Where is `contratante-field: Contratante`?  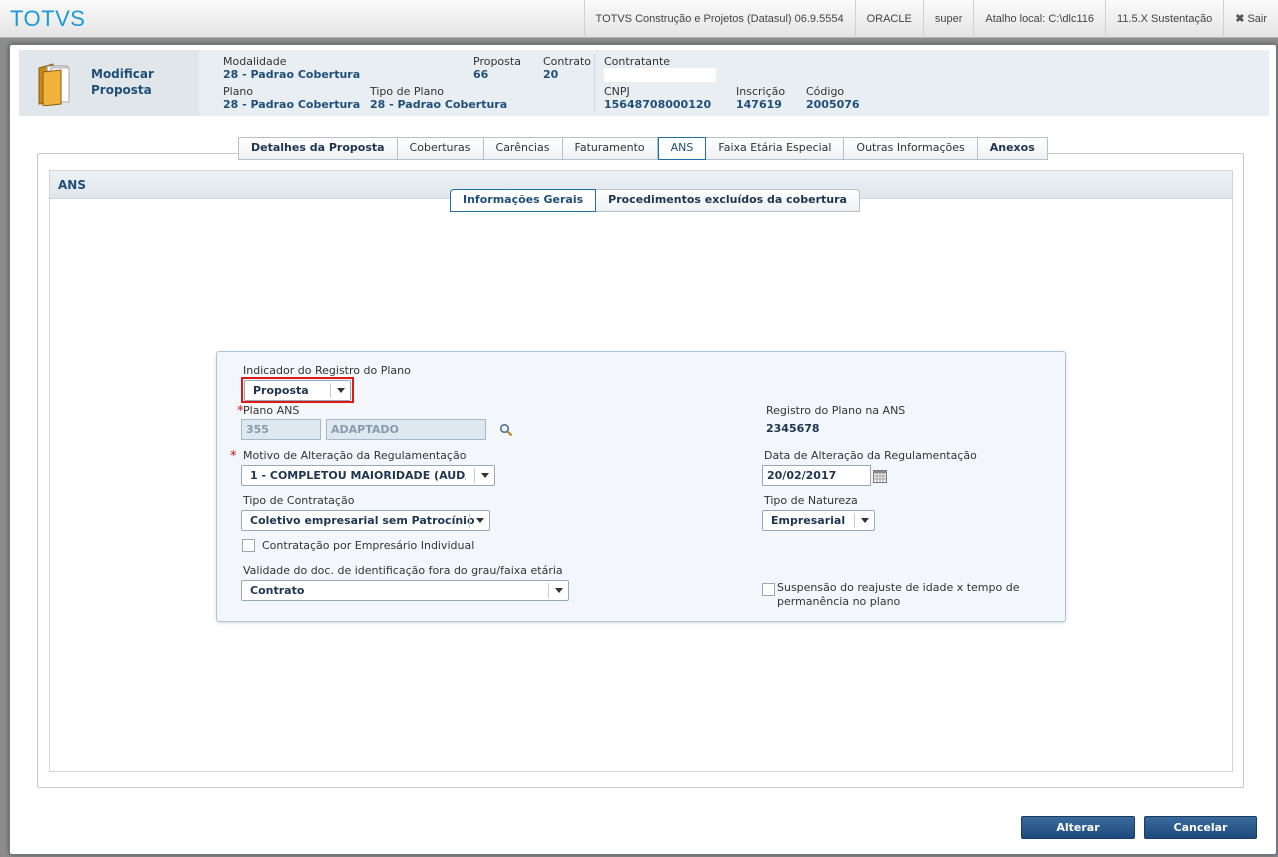
contratante-field: Contratante is located at coordinates (660, 68).